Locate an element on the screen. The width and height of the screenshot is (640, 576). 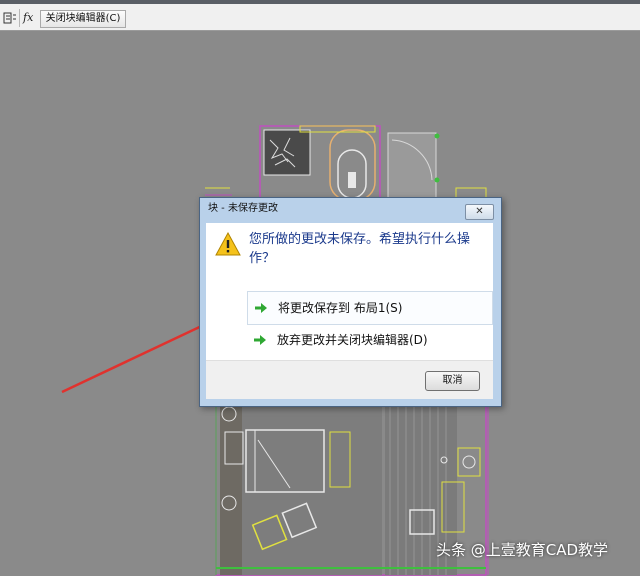
warning-icon is located at coordinates (228, 244).